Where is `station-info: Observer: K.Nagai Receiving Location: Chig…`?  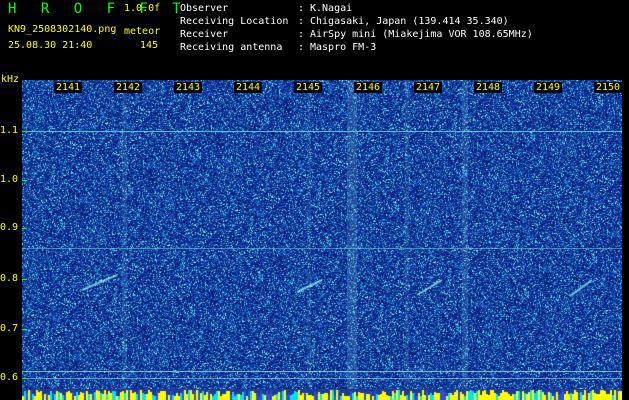 station-info: Observer: K.Nagai Receiving Location: Chig… is located at coordinates (356, 28).